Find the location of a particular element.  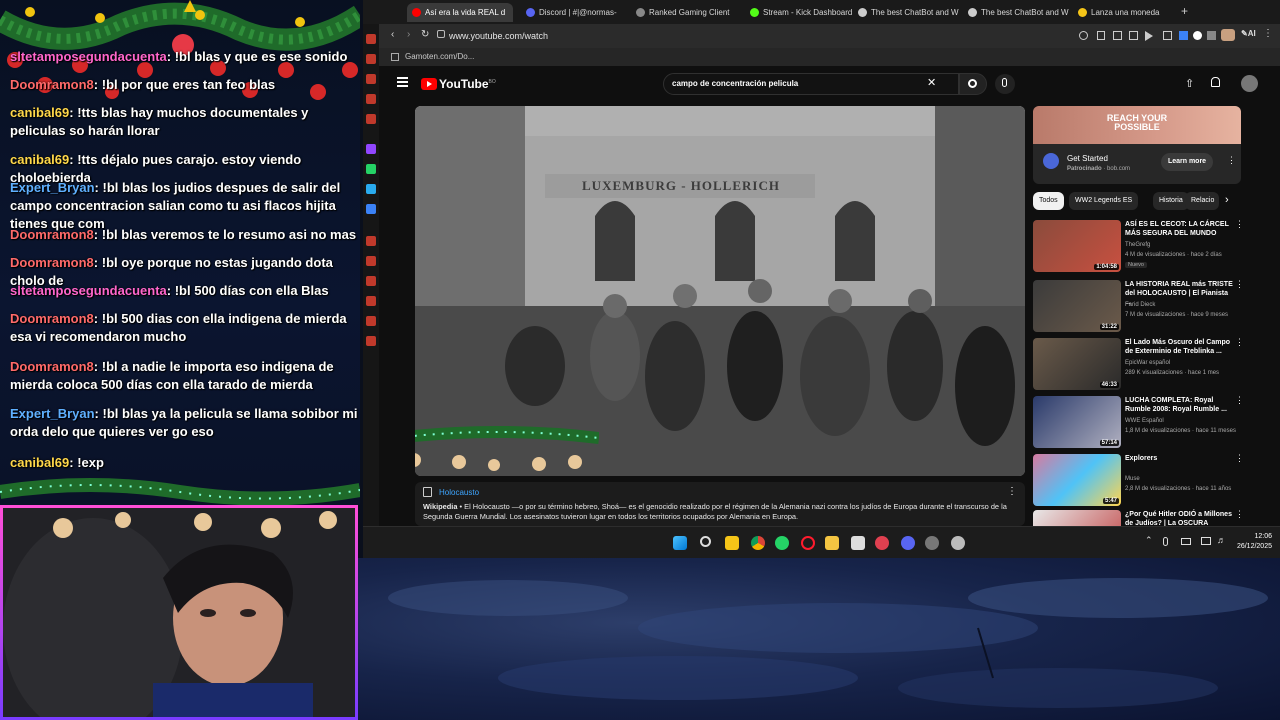

forward-icon: › is located at coordinates (408, 34).